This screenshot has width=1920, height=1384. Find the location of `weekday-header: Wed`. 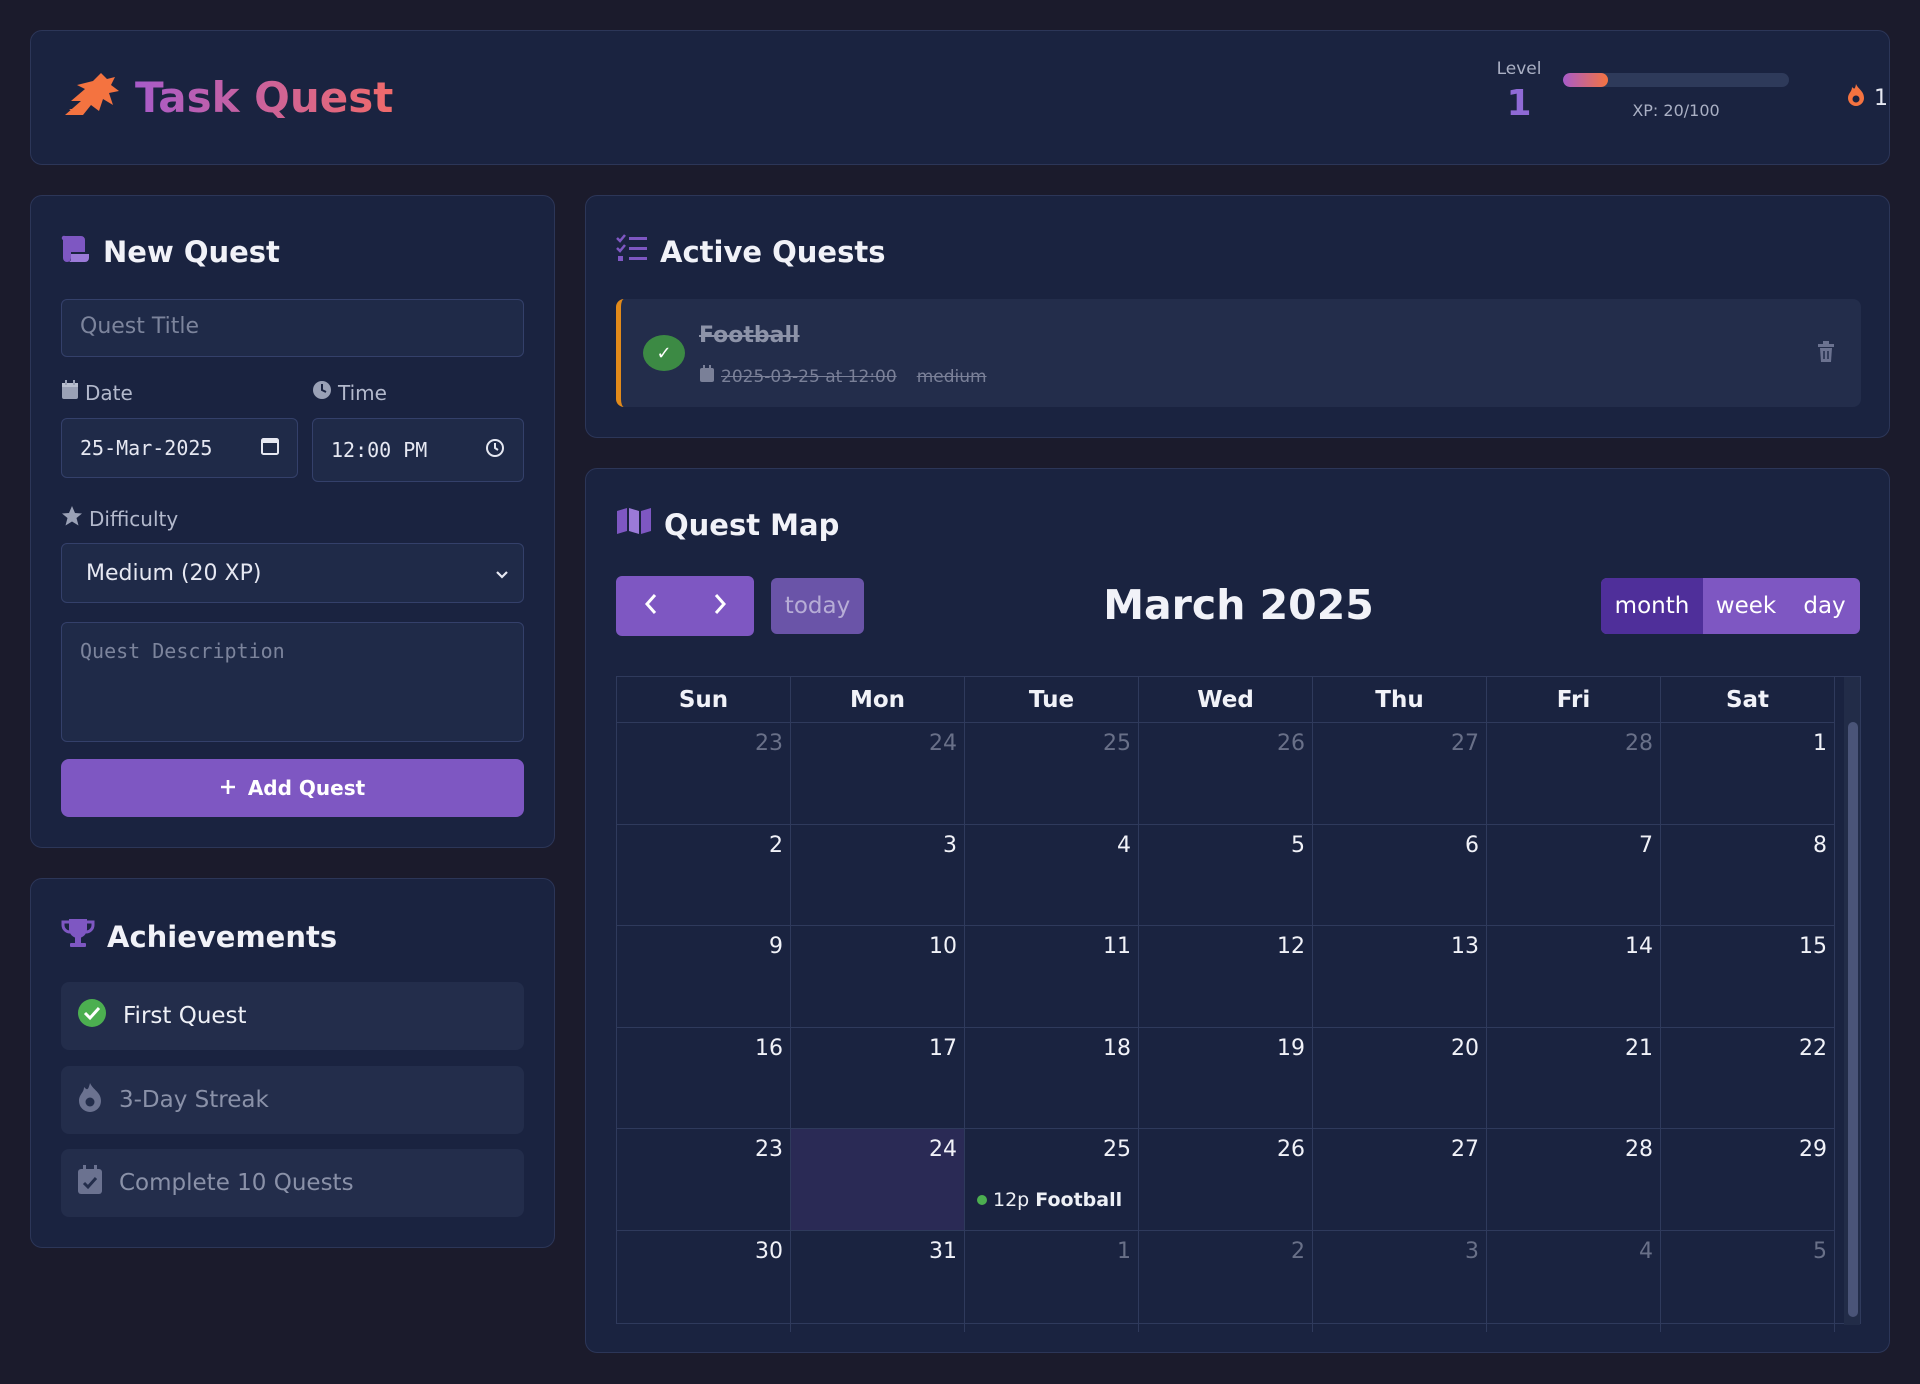

weekday-header: Wed is located at coordinates (1226, 699).